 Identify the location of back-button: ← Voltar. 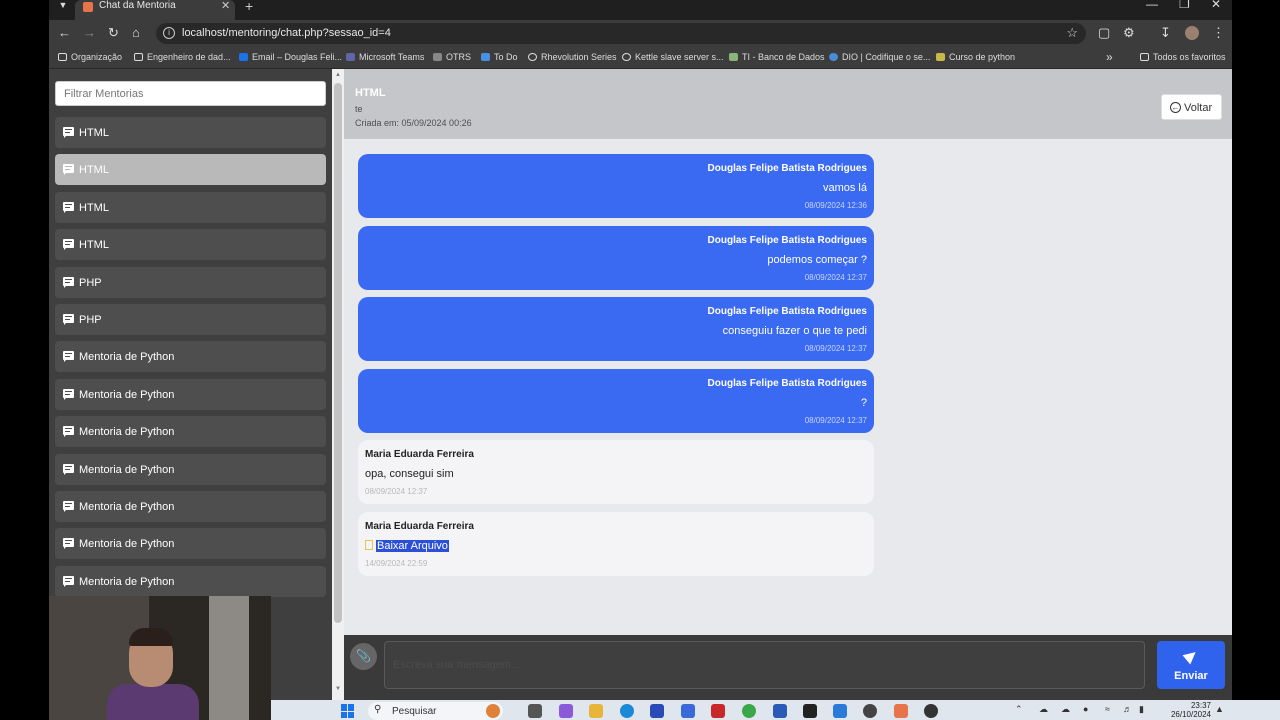
(1191, 107).